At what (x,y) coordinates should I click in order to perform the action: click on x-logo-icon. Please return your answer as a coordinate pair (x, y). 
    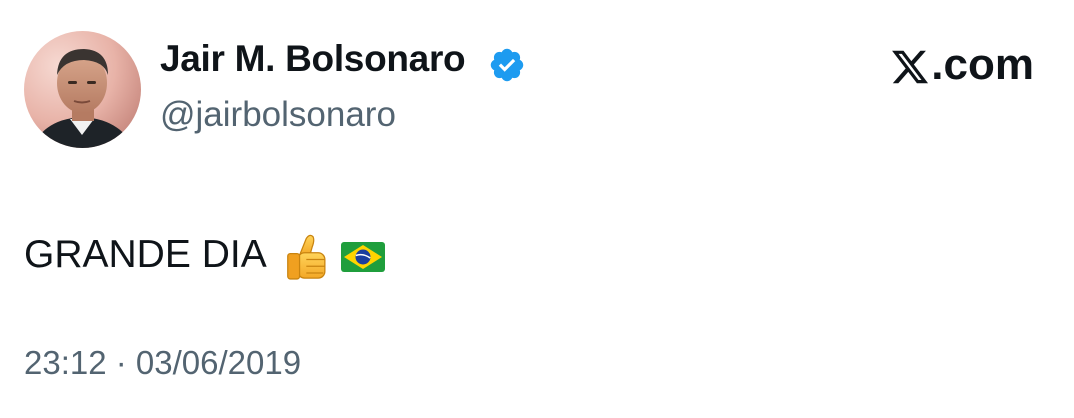
    Looking at the image, I should click on (910, 67).